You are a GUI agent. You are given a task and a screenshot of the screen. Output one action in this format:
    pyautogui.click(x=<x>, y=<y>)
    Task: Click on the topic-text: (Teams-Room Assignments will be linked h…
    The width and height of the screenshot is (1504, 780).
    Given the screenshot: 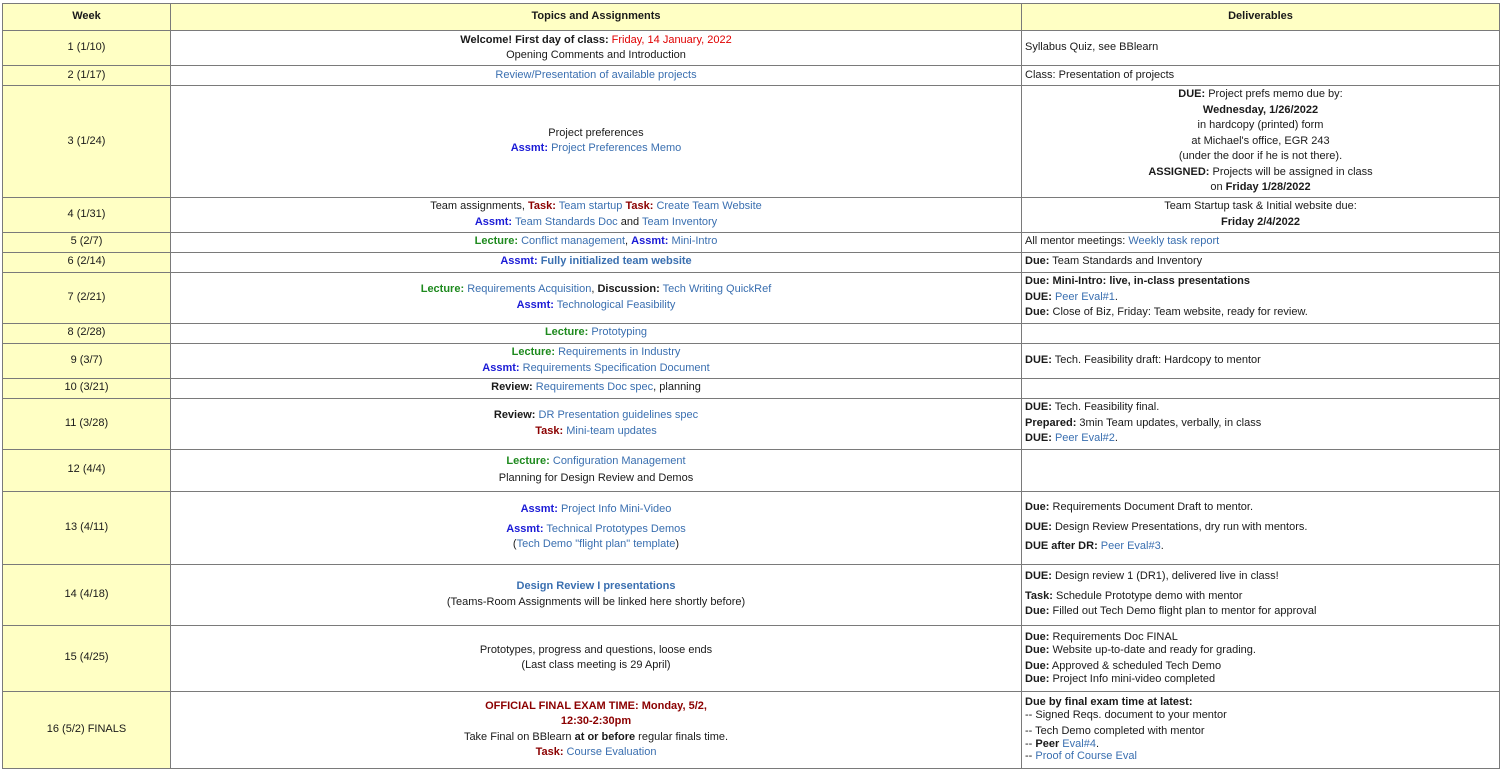 What is the action you would take?
    pyautogui.click(x=596, y=601)
    